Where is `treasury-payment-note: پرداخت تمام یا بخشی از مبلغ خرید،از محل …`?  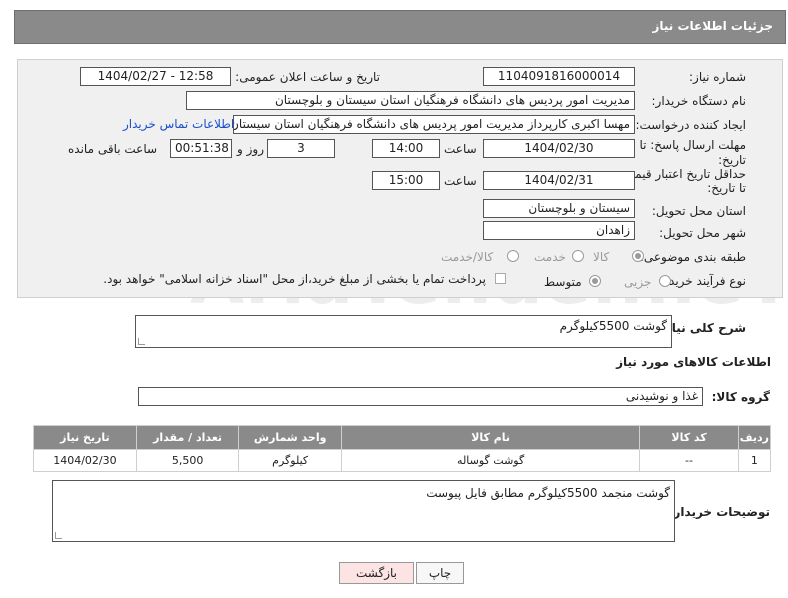
treasury-payment-note: پرداخت تمام یا بخشی از مبلغ خرید،از محل … is located at coordinates (294, 279).